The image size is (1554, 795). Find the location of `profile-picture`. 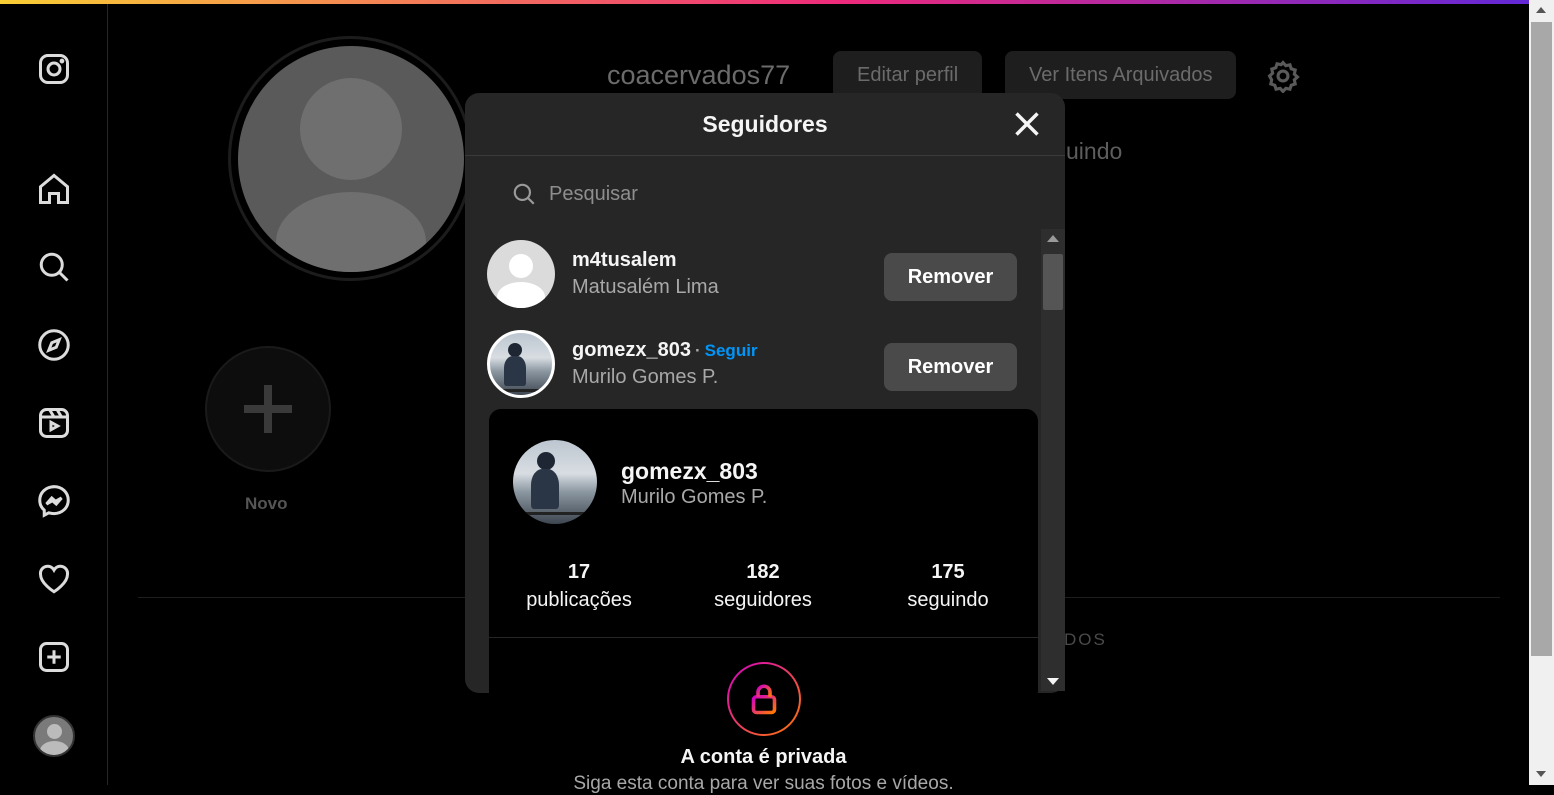

profile-picture is located at coordinates (350, 158).